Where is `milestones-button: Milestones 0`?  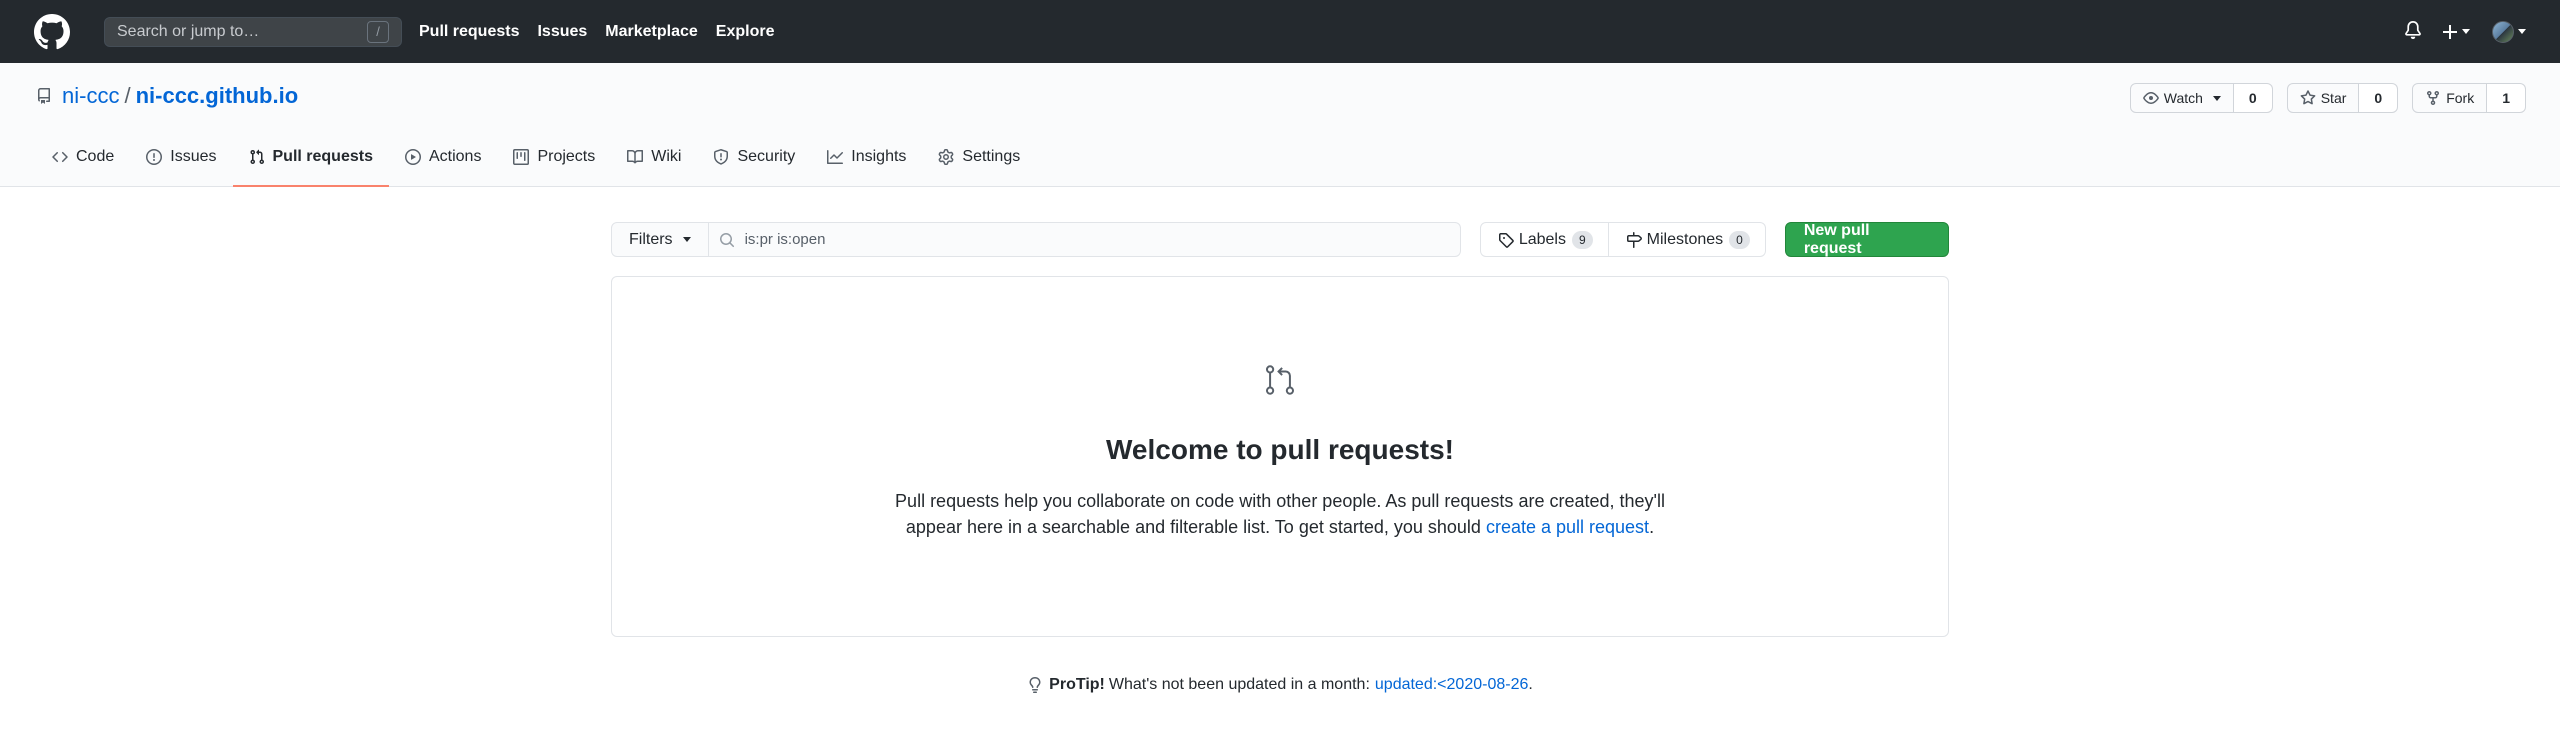
milestones-button: Milestones 0 is located at coordinates (1687, 239).